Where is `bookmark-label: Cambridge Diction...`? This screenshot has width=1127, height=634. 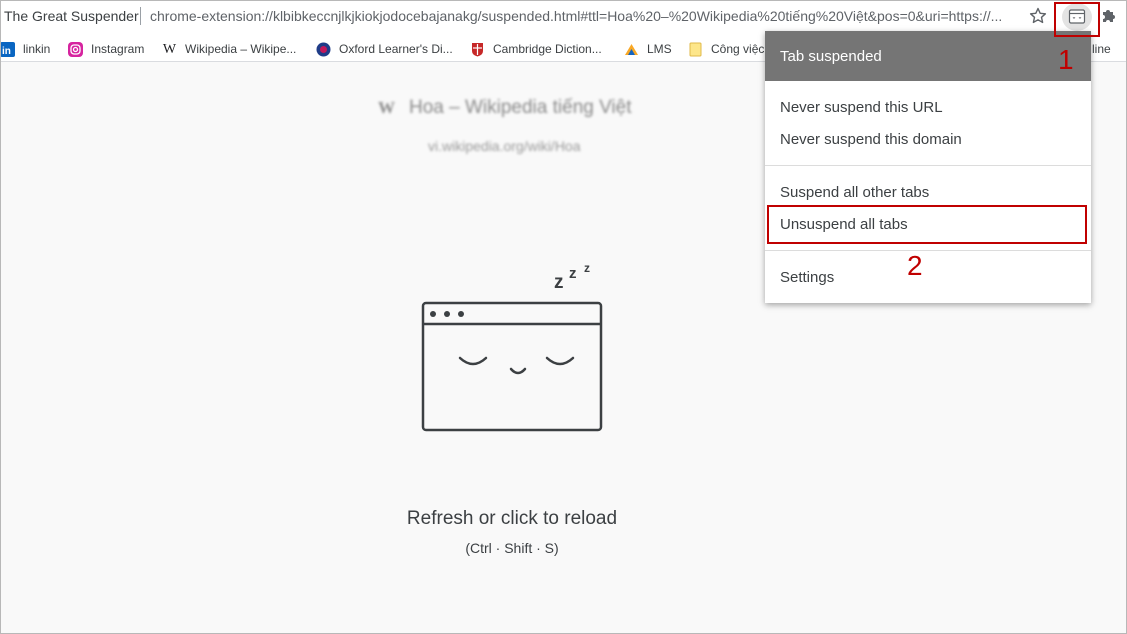 bookmark-label: Cambridge Diction... is located at coordinates (547, 49).